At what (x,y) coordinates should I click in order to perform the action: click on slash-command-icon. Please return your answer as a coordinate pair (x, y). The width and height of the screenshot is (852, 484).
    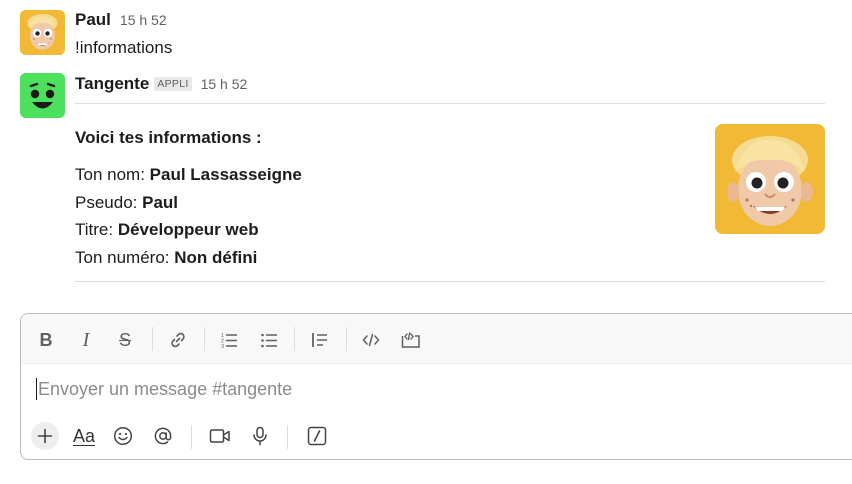
    Looking at the image, I should click on (317, 436).